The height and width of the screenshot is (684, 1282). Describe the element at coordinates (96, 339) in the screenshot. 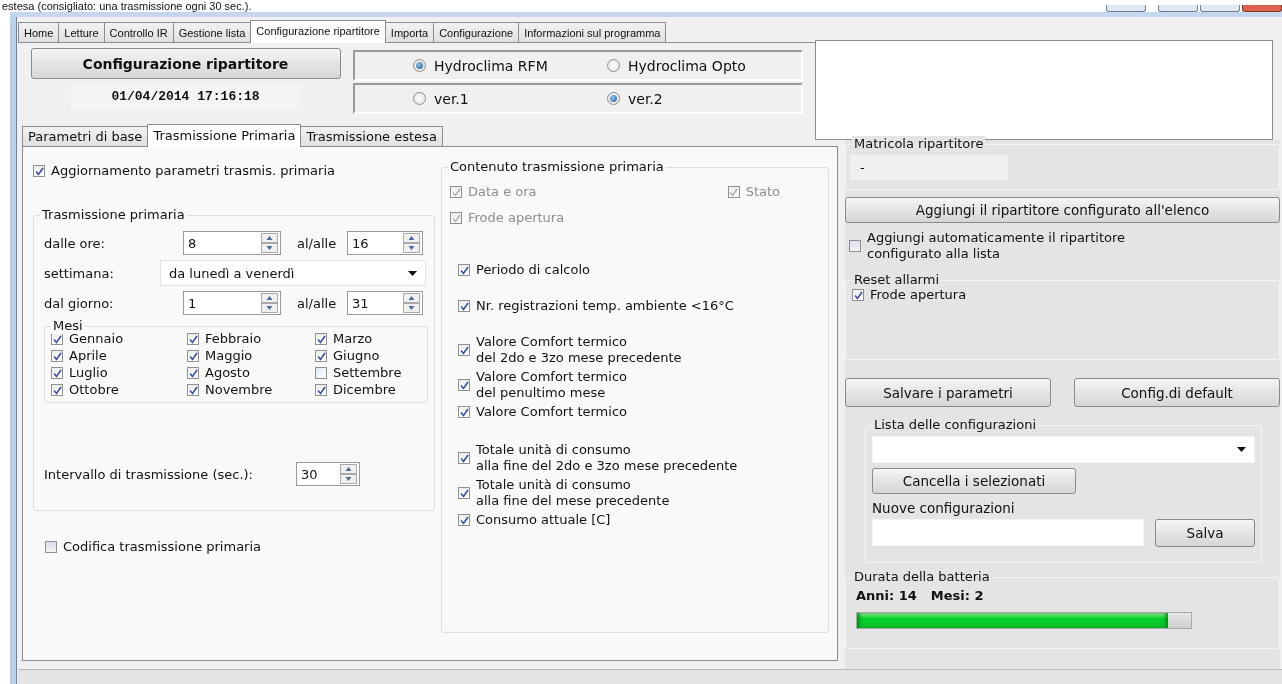

I see `checkbox-label: Gennaio` at that location.